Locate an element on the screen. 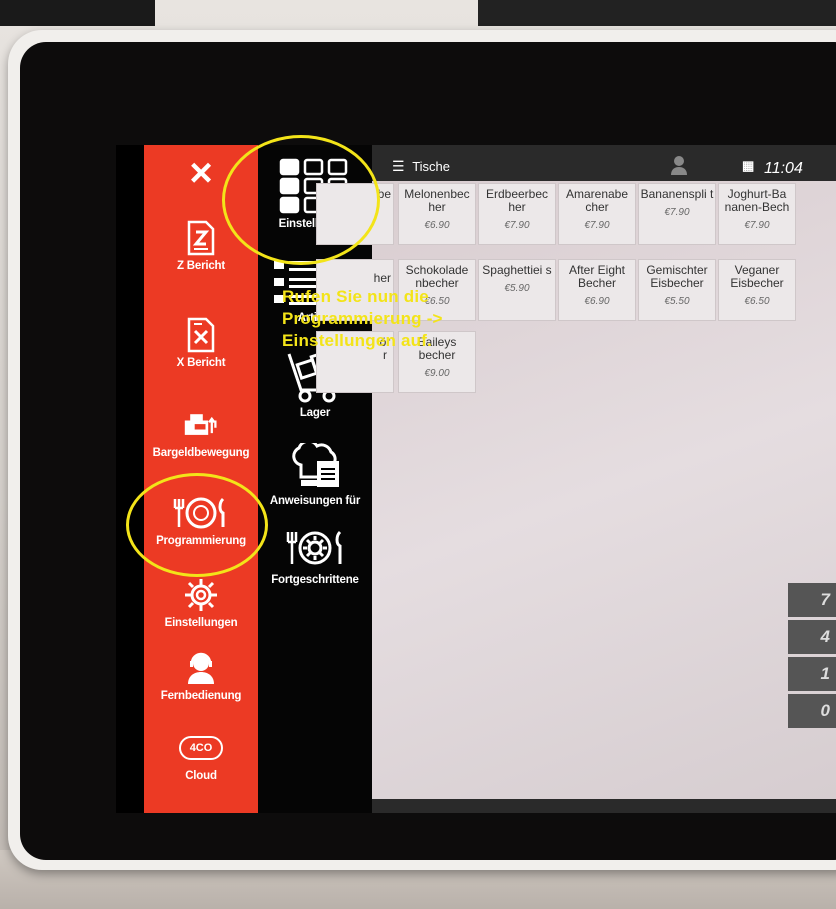  menu-item-label: X Bericht is located at coordinates (201, 363).